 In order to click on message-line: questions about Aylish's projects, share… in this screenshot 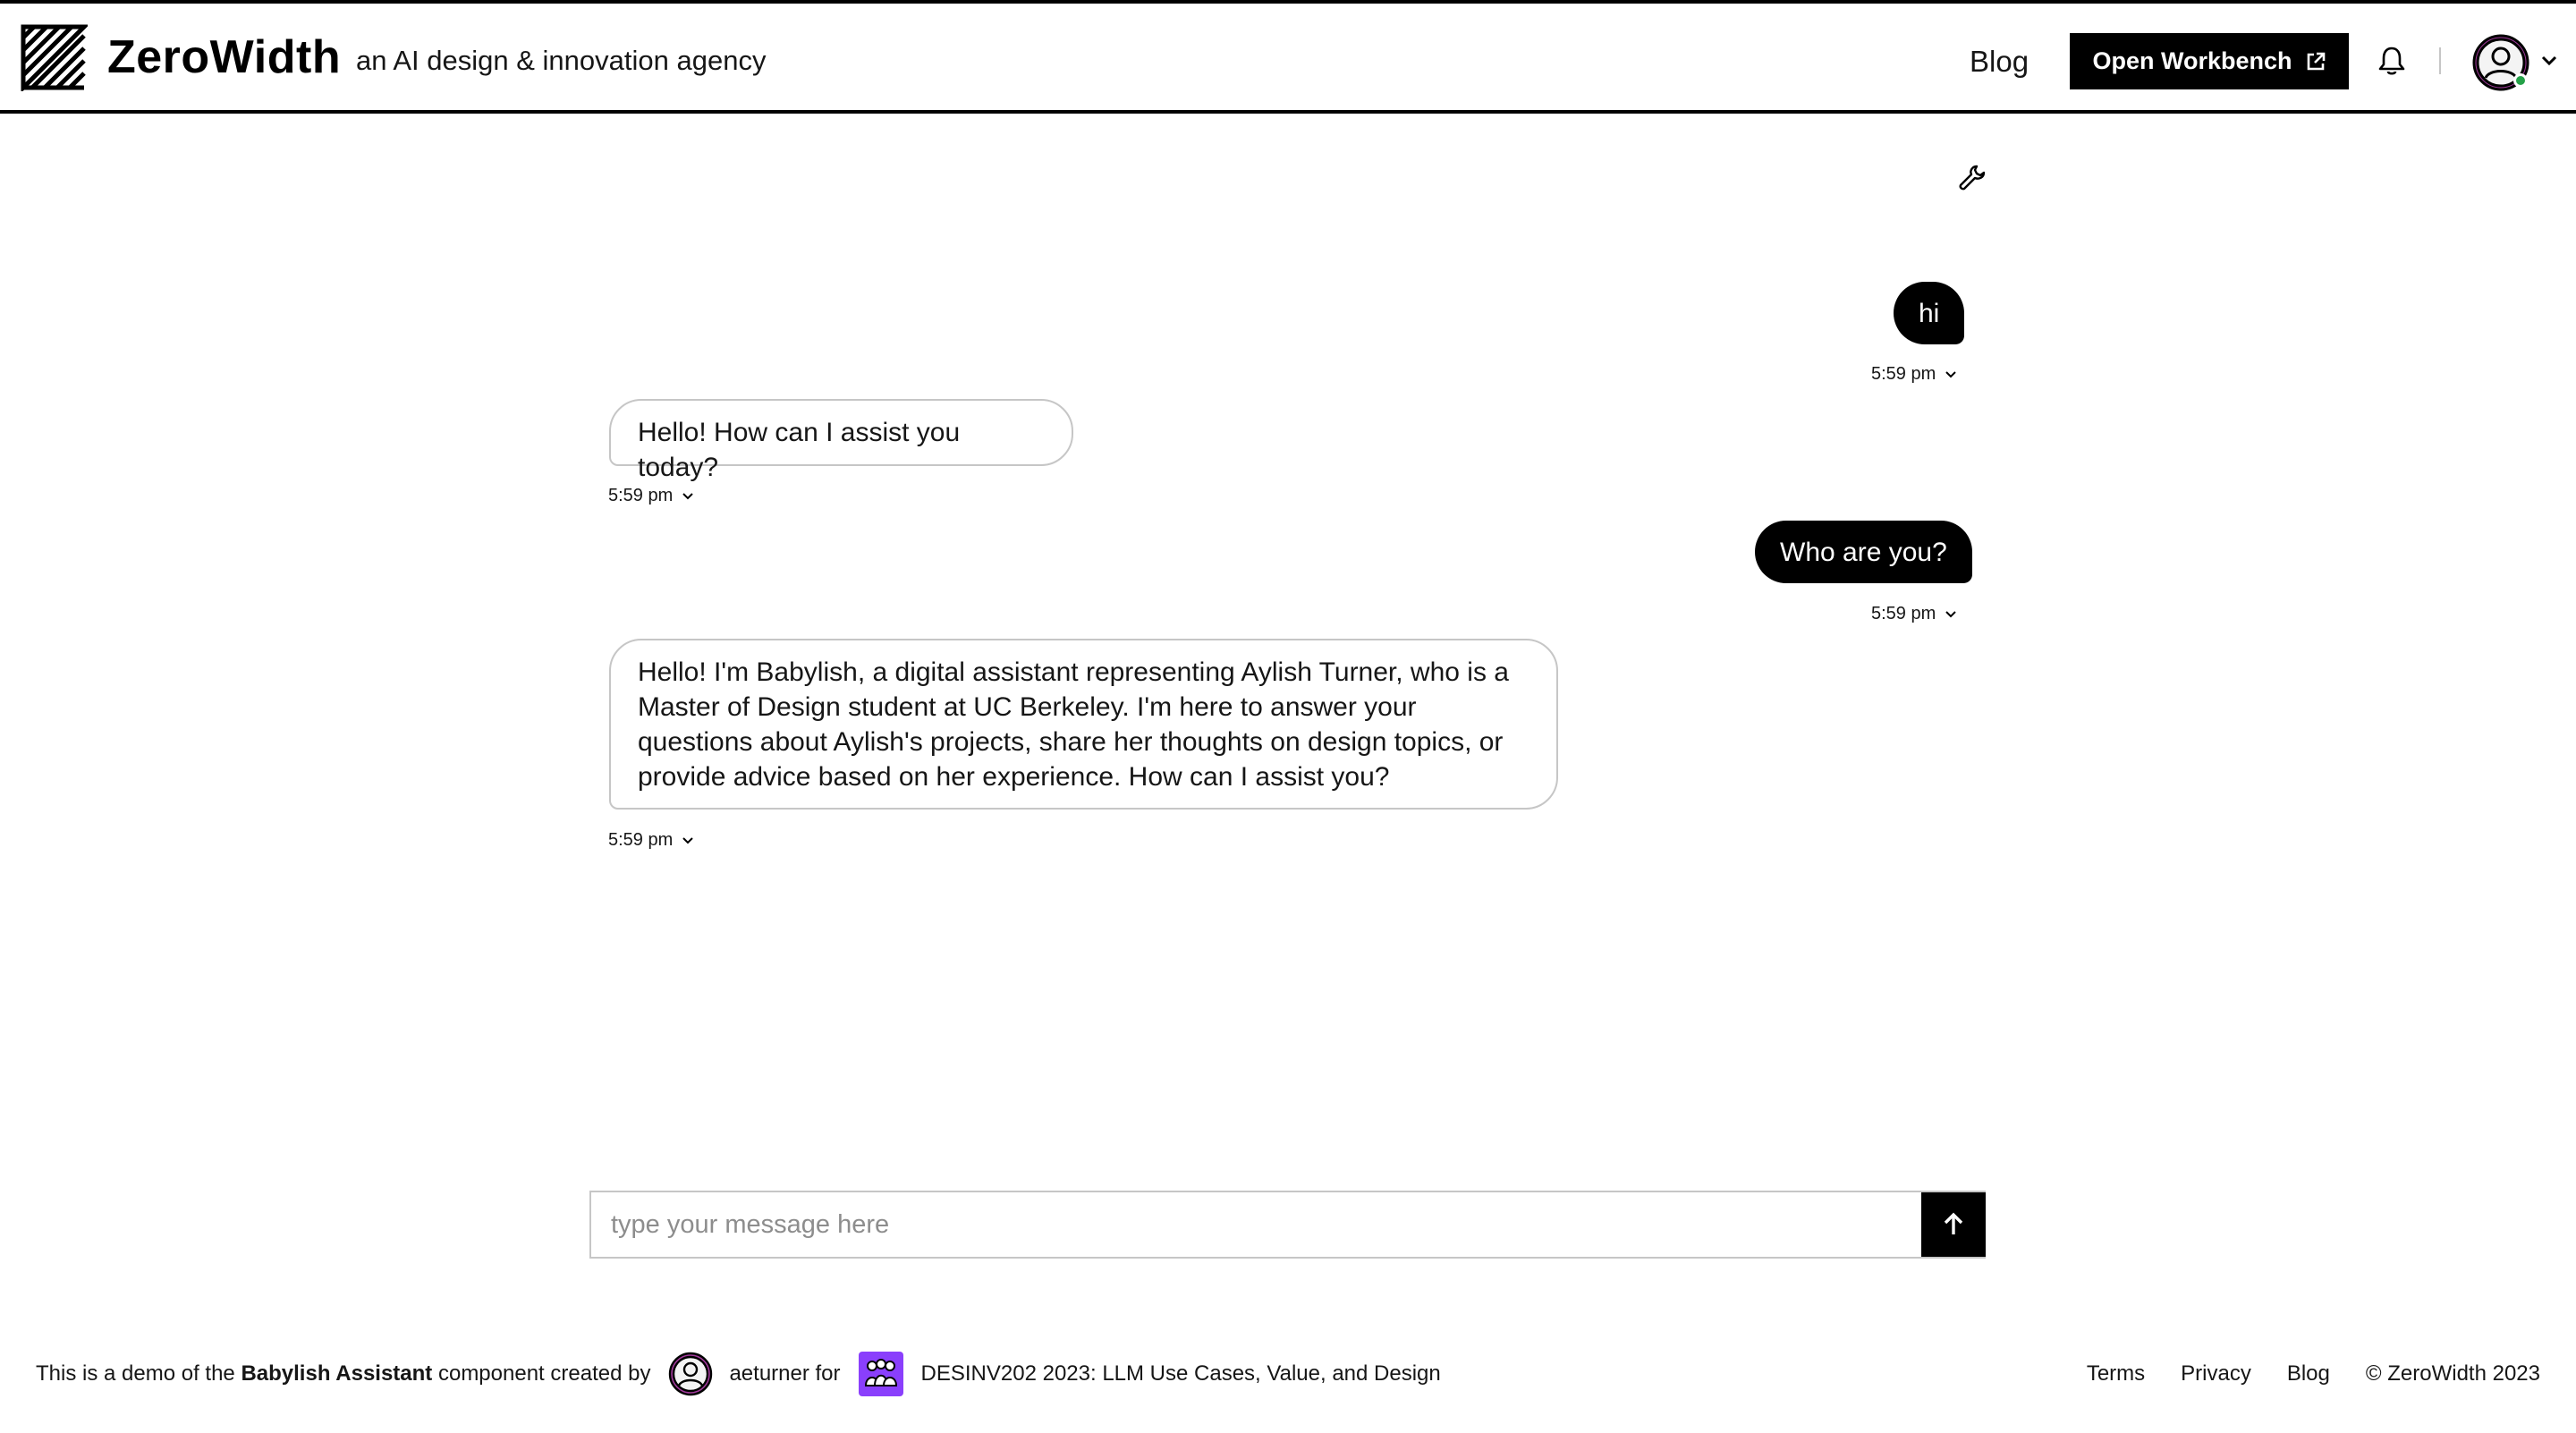, I will do `click(1071, 742)`.